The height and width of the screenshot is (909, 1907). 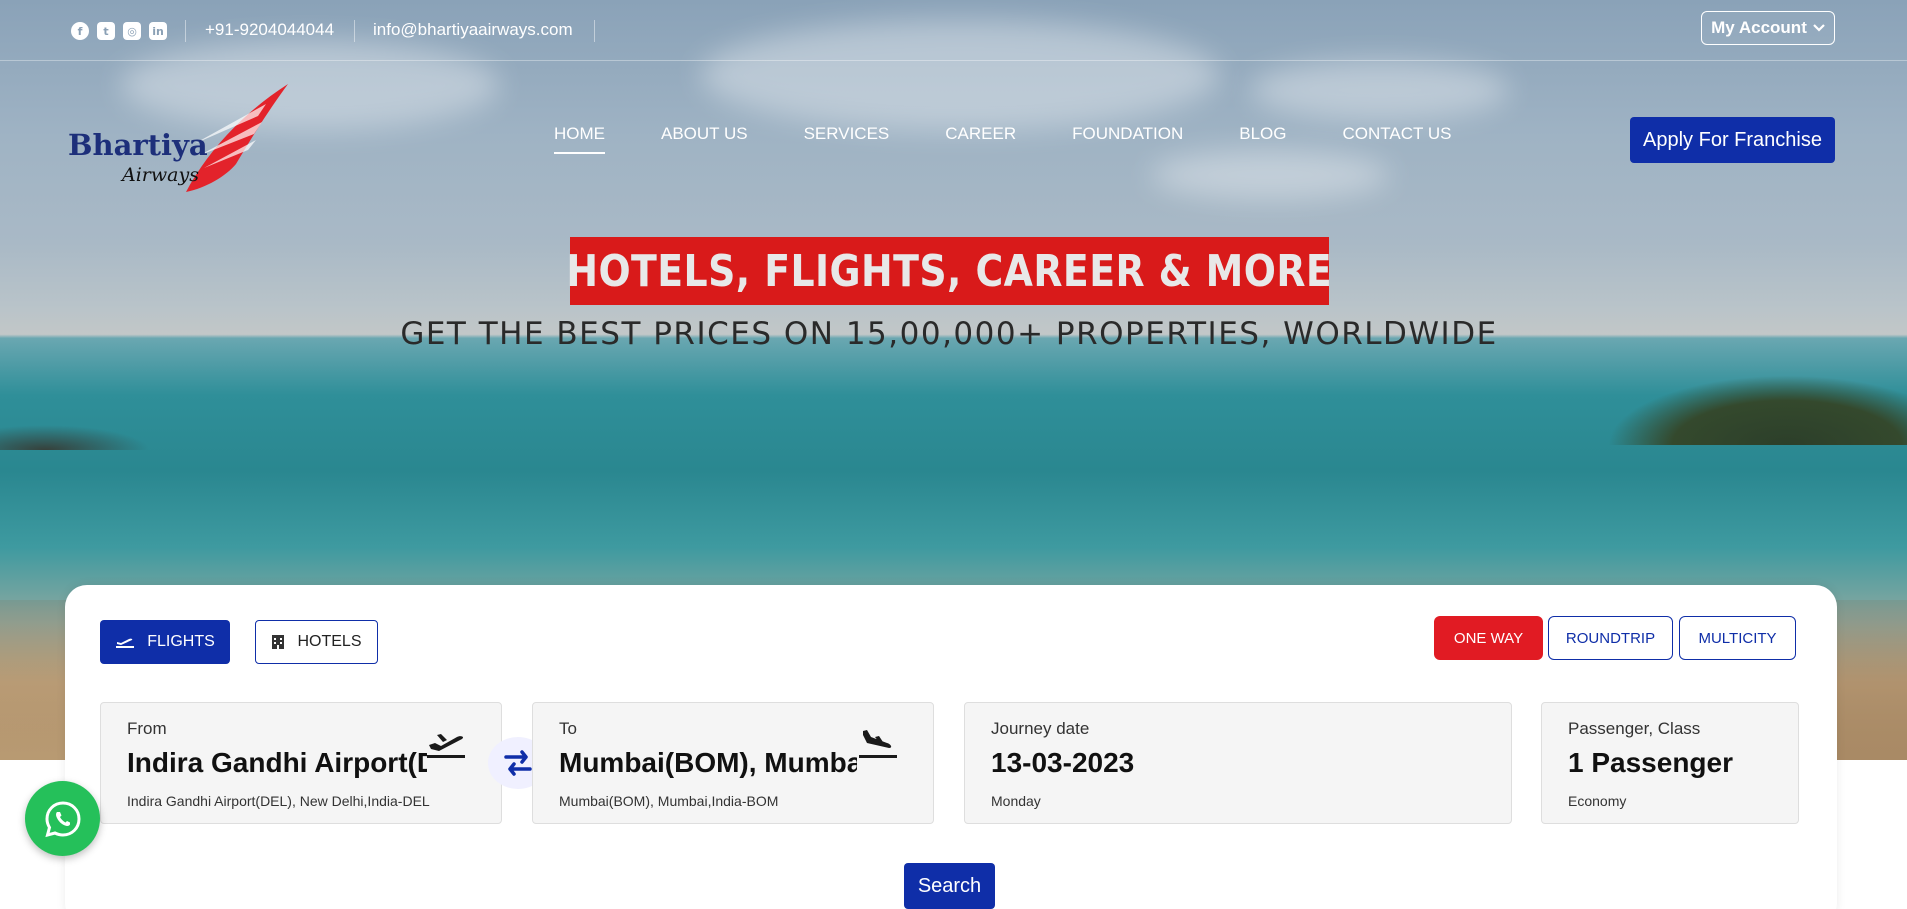 I want to click on passenger-count: 1 Passenger, so click(x=1650, y=762).